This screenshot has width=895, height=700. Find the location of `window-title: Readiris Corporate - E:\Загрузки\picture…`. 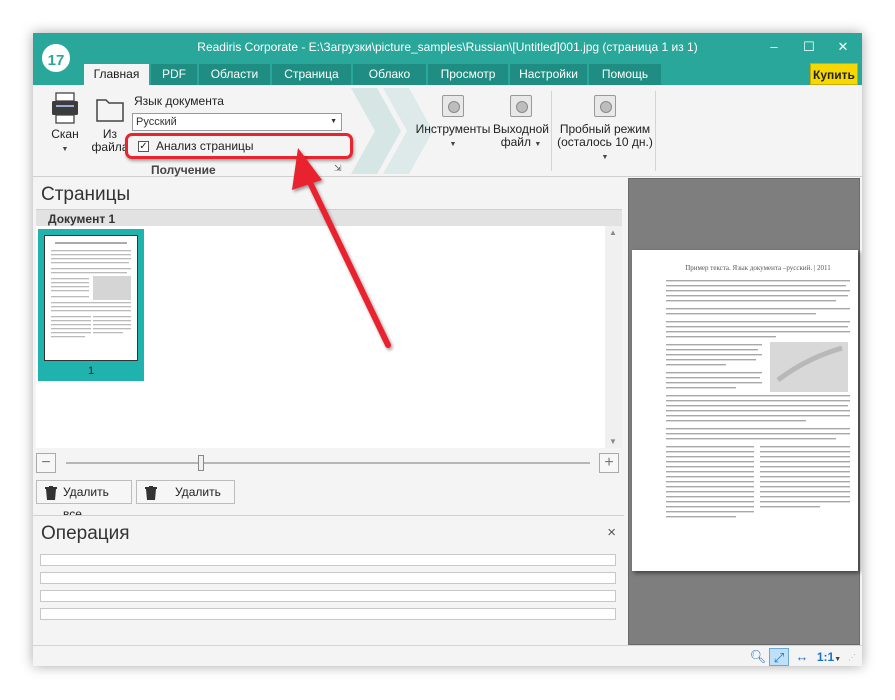

window-title: Readiris Corporate - E:\Загрузки\picture… is located at coordinates (447, 47).